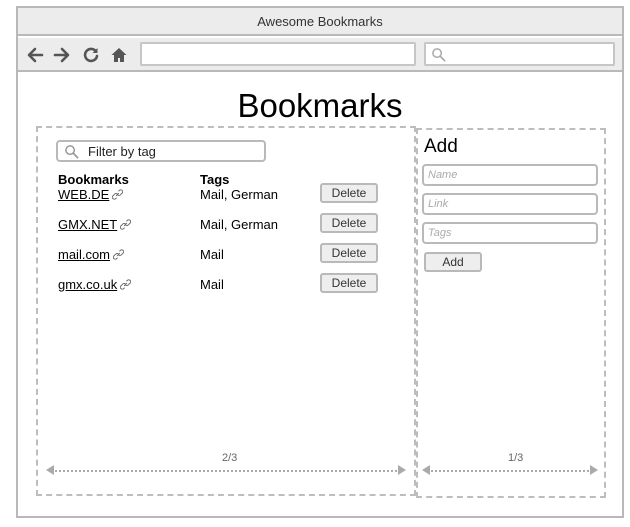 This screenshot has height=527, width=630. What do you see at coordinates (95, 284) in the screenshot?
I see `bookmark-link: gmx.co.uk` at bounding box center [95, 284].